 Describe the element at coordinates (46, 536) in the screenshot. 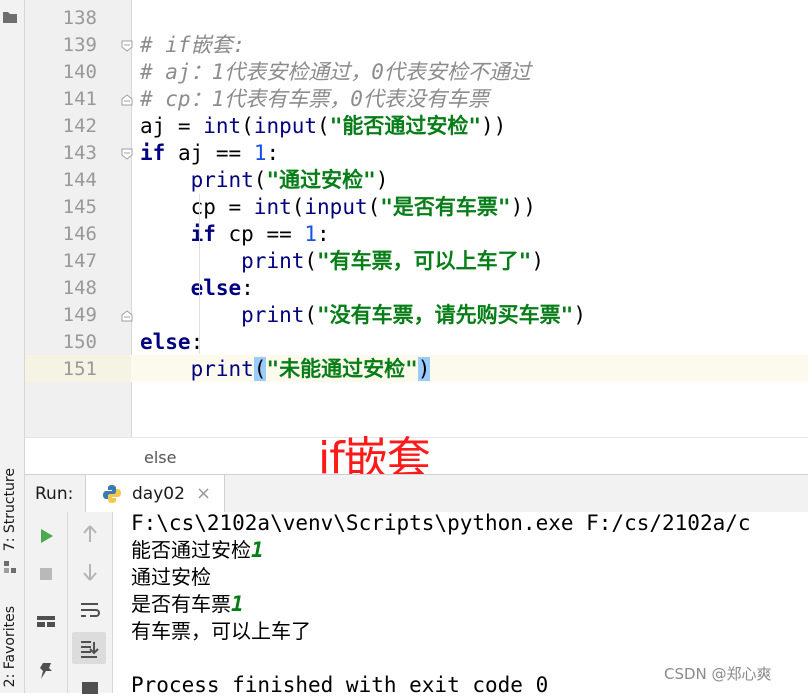

I see `run-icon` at that location.